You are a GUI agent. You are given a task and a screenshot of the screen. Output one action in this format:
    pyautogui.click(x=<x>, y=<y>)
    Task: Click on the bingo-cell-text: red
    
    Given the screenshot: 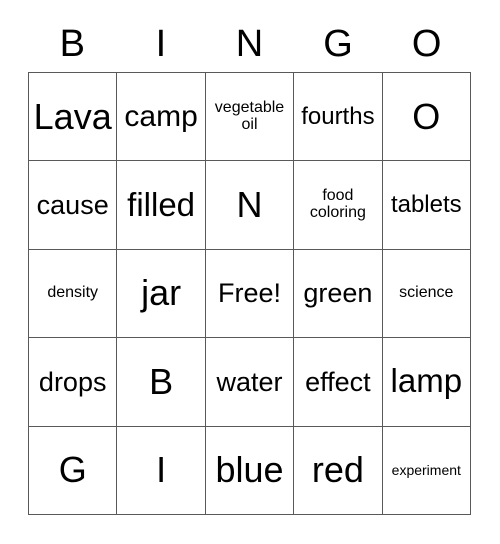 What is the action you would take?
    pyautogui.click(x=337, y=470)
    